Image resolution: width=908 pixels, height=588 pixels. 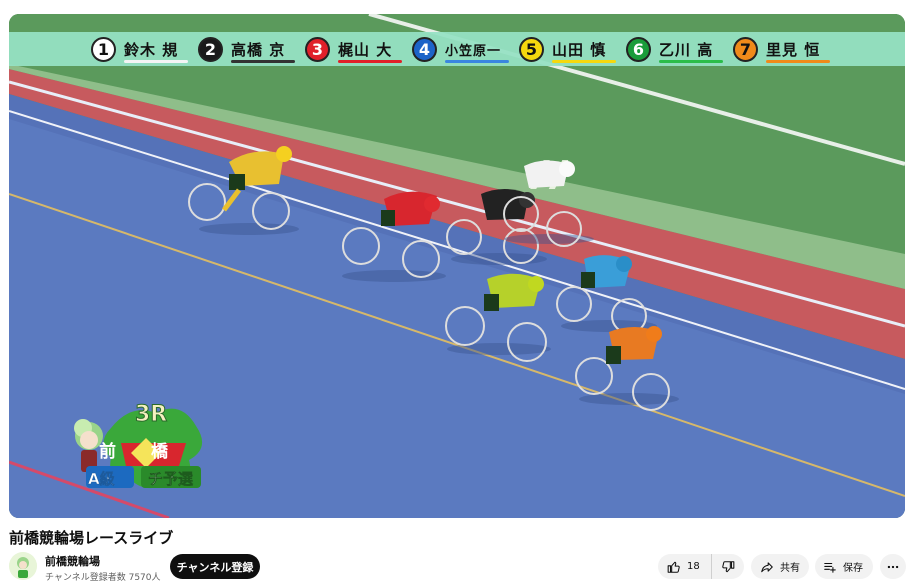 I want to click on channel-name: 前橋競輪場, so click(x=72, y=561).